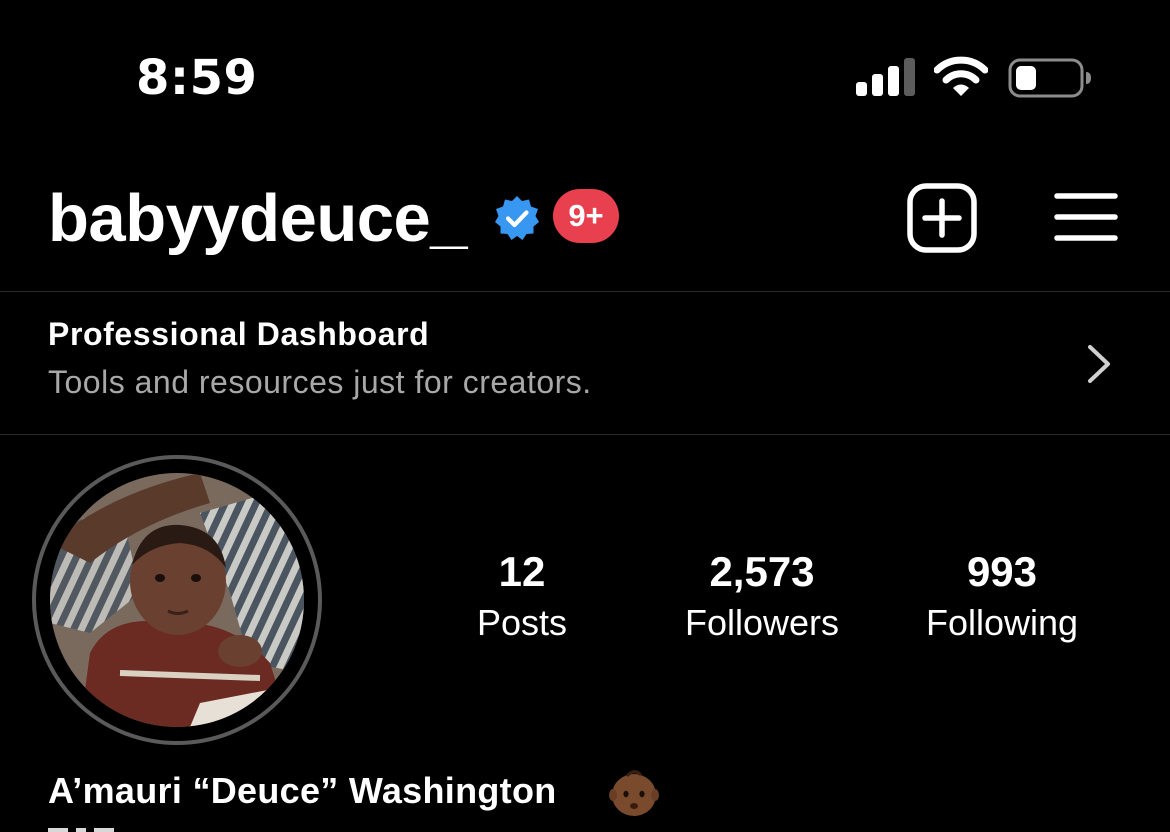 This screenshot has height=832, width=1170. What do you see at coordinates (885, 77) in the screenshot?
I see `cellular-signal-icon` at bounding box center [885, 77].